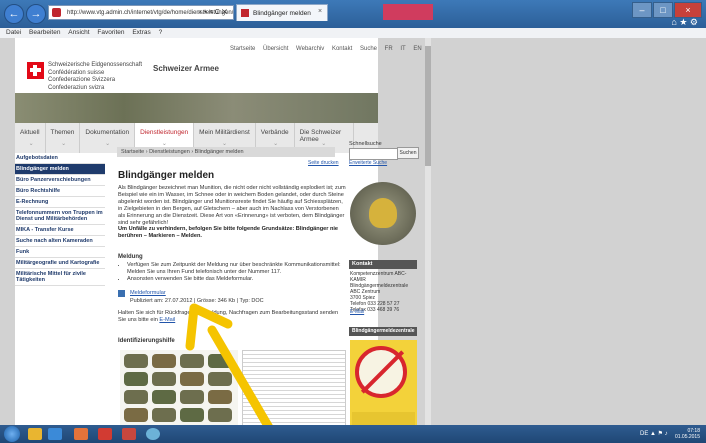  I want to click on nav-buttons: ← →, so click(26, 14).